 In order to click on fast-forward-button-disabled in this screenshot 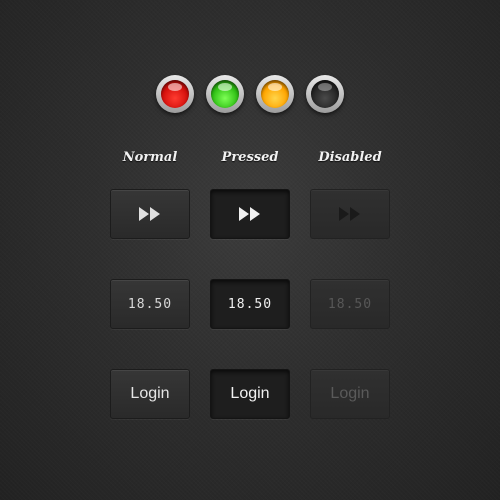, I will do `click(350, 214)`.